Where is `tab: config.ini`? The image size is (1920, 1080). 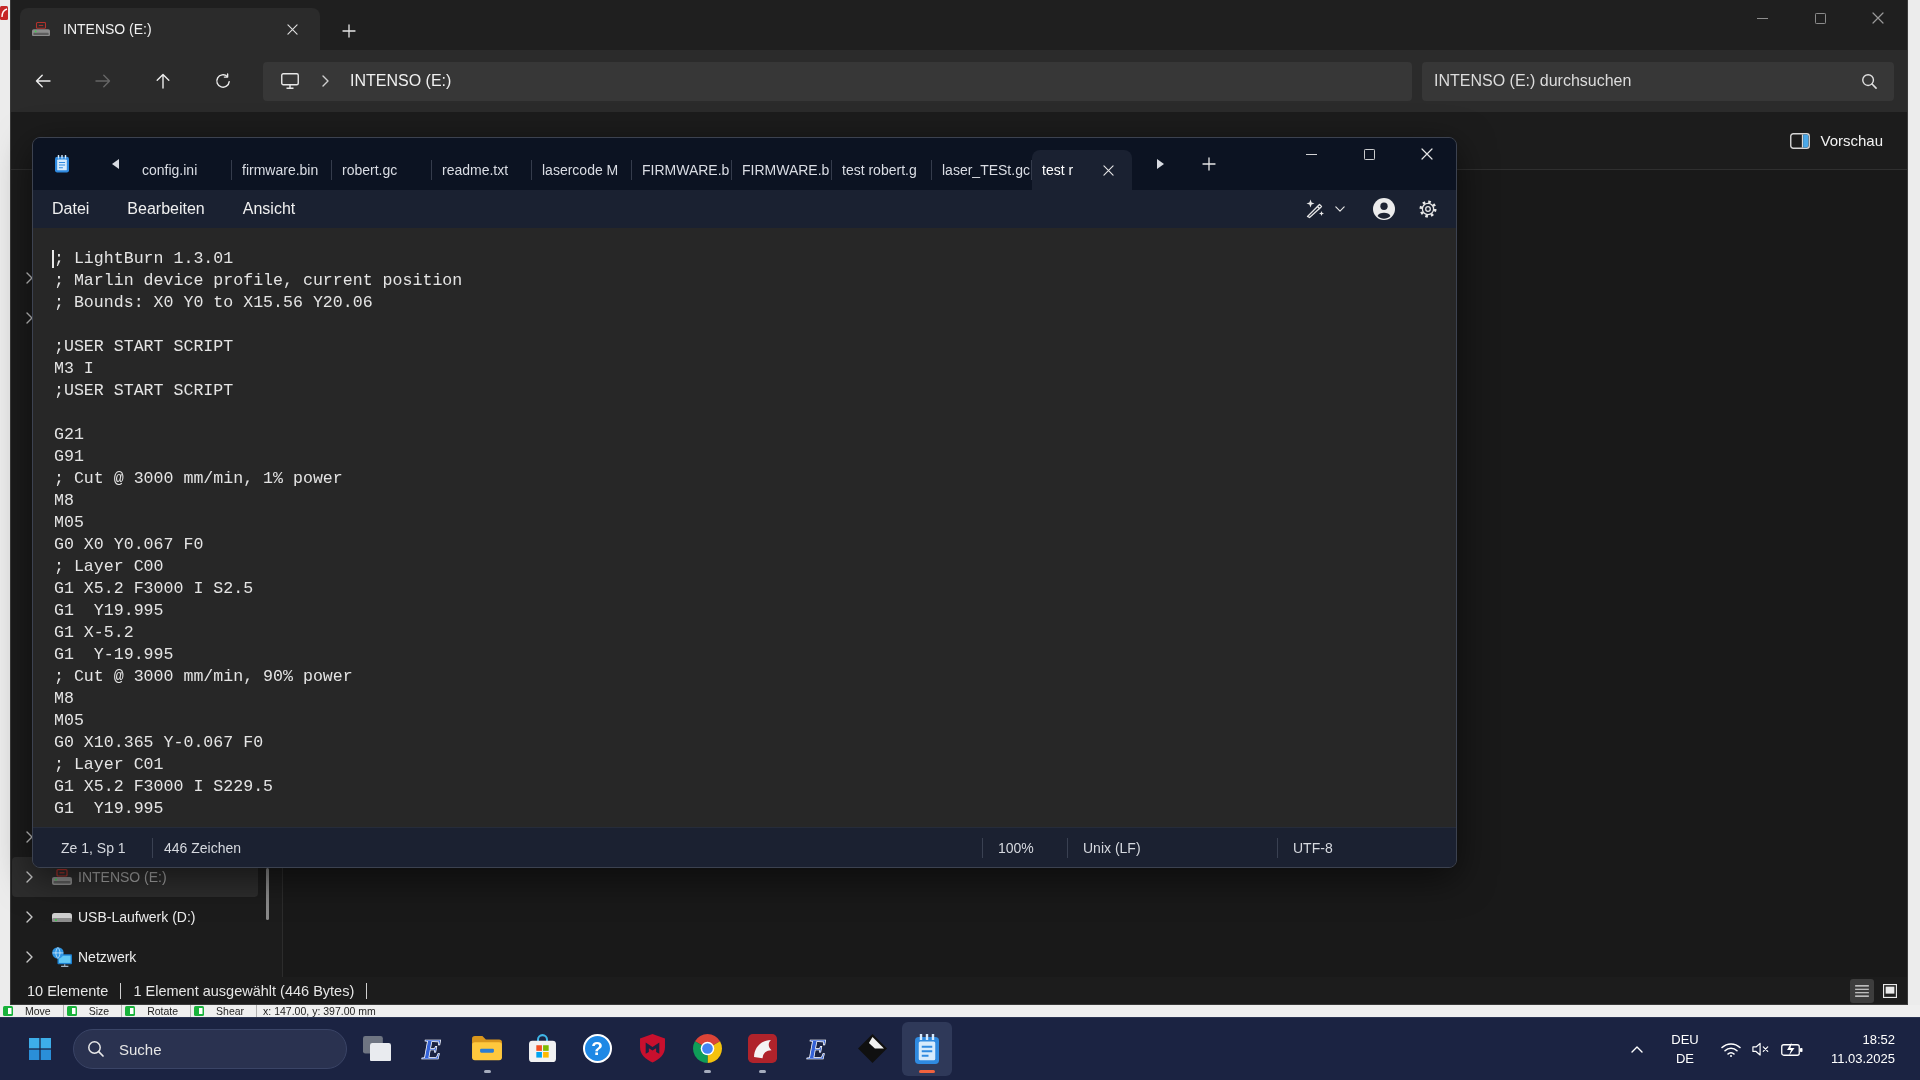 tab: config.ini is located at coordinates (182, 170).